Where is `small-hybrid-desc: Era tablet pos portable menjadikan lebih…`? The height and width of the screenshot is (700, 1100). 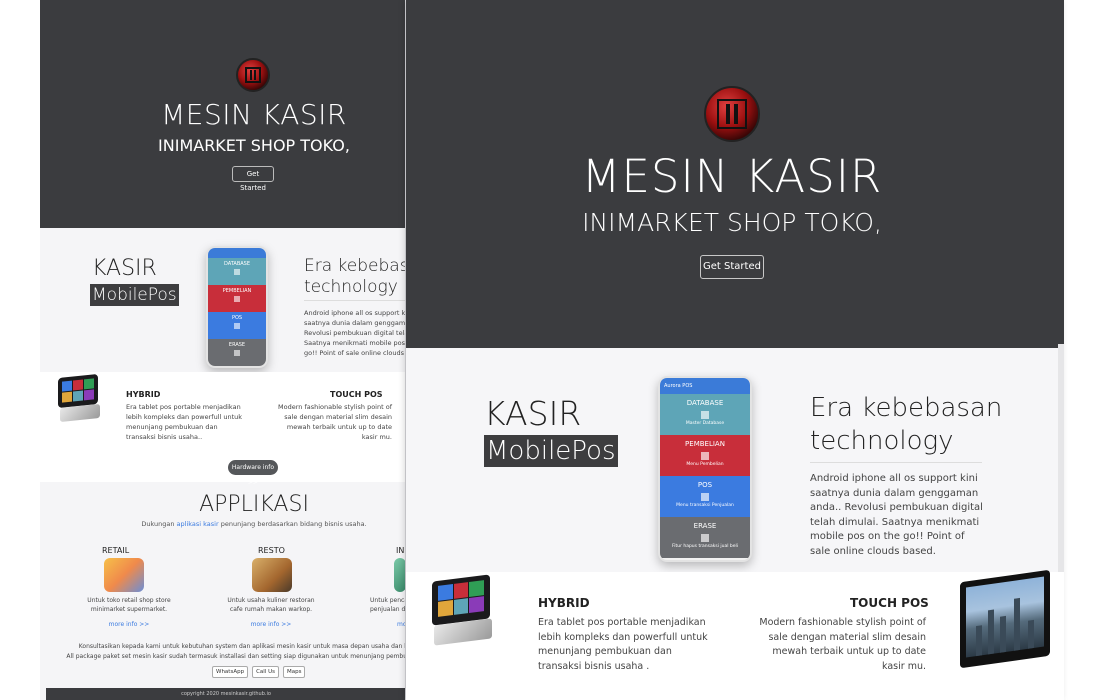 small-hybrid-desc: Era tablet pos portable menjadikan lebih… is located at coordinates (184, 422).